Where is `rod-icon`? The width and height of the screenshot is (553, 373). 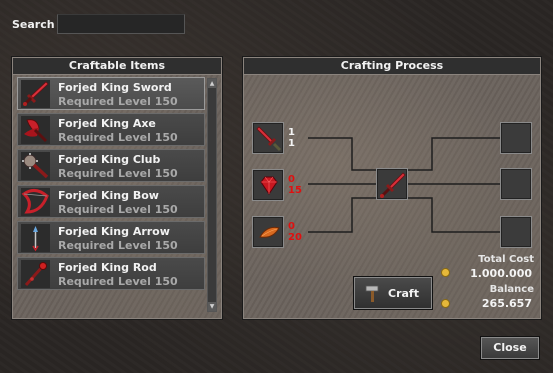 rod-icon is located at coordinates (35, 274).